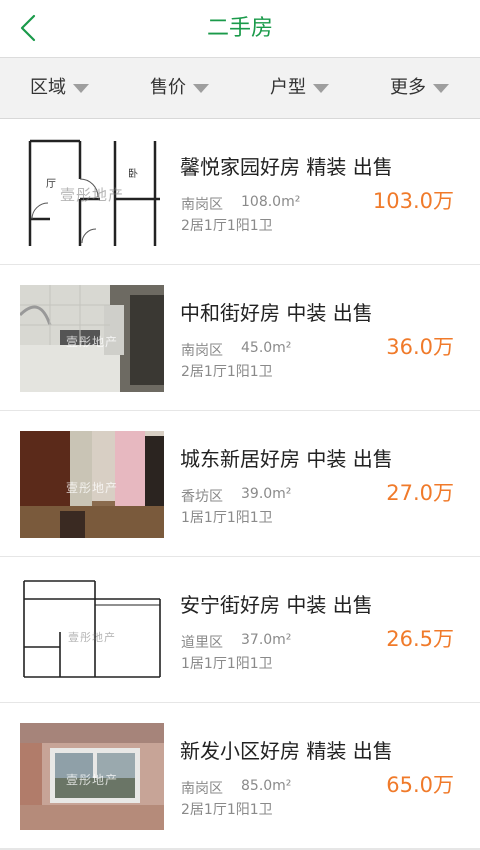 Image resolution: width=480 pixels, height=850 pixels. Describe the element at coordinates (271, 202) in the screenshot. I see `listing-area: 108.0m²` at that location.